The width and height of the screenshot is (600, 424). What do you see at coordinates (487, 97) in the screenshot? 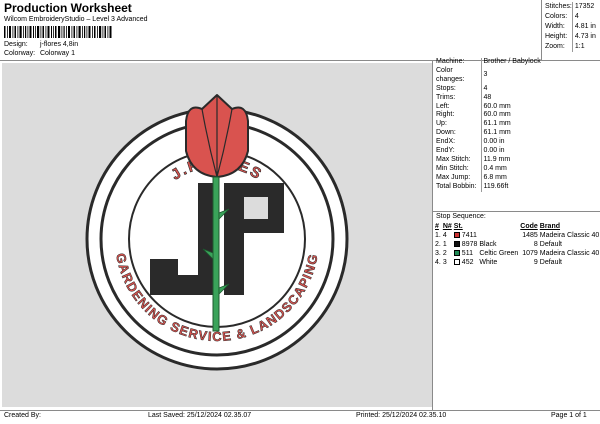
I see `machine-value: 48` at bounding box center [487, 97].